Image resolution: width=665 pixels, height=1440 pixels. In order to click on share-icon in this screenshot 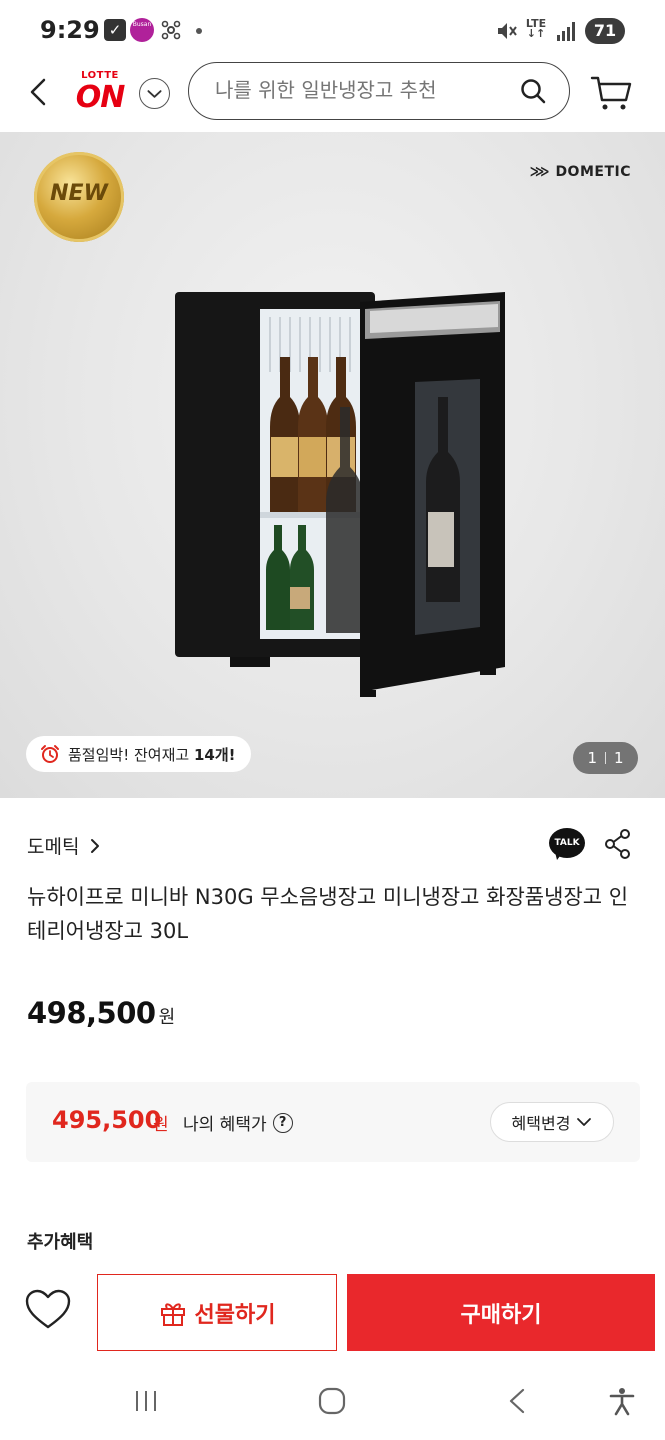, I will do `click(618, 844)`.